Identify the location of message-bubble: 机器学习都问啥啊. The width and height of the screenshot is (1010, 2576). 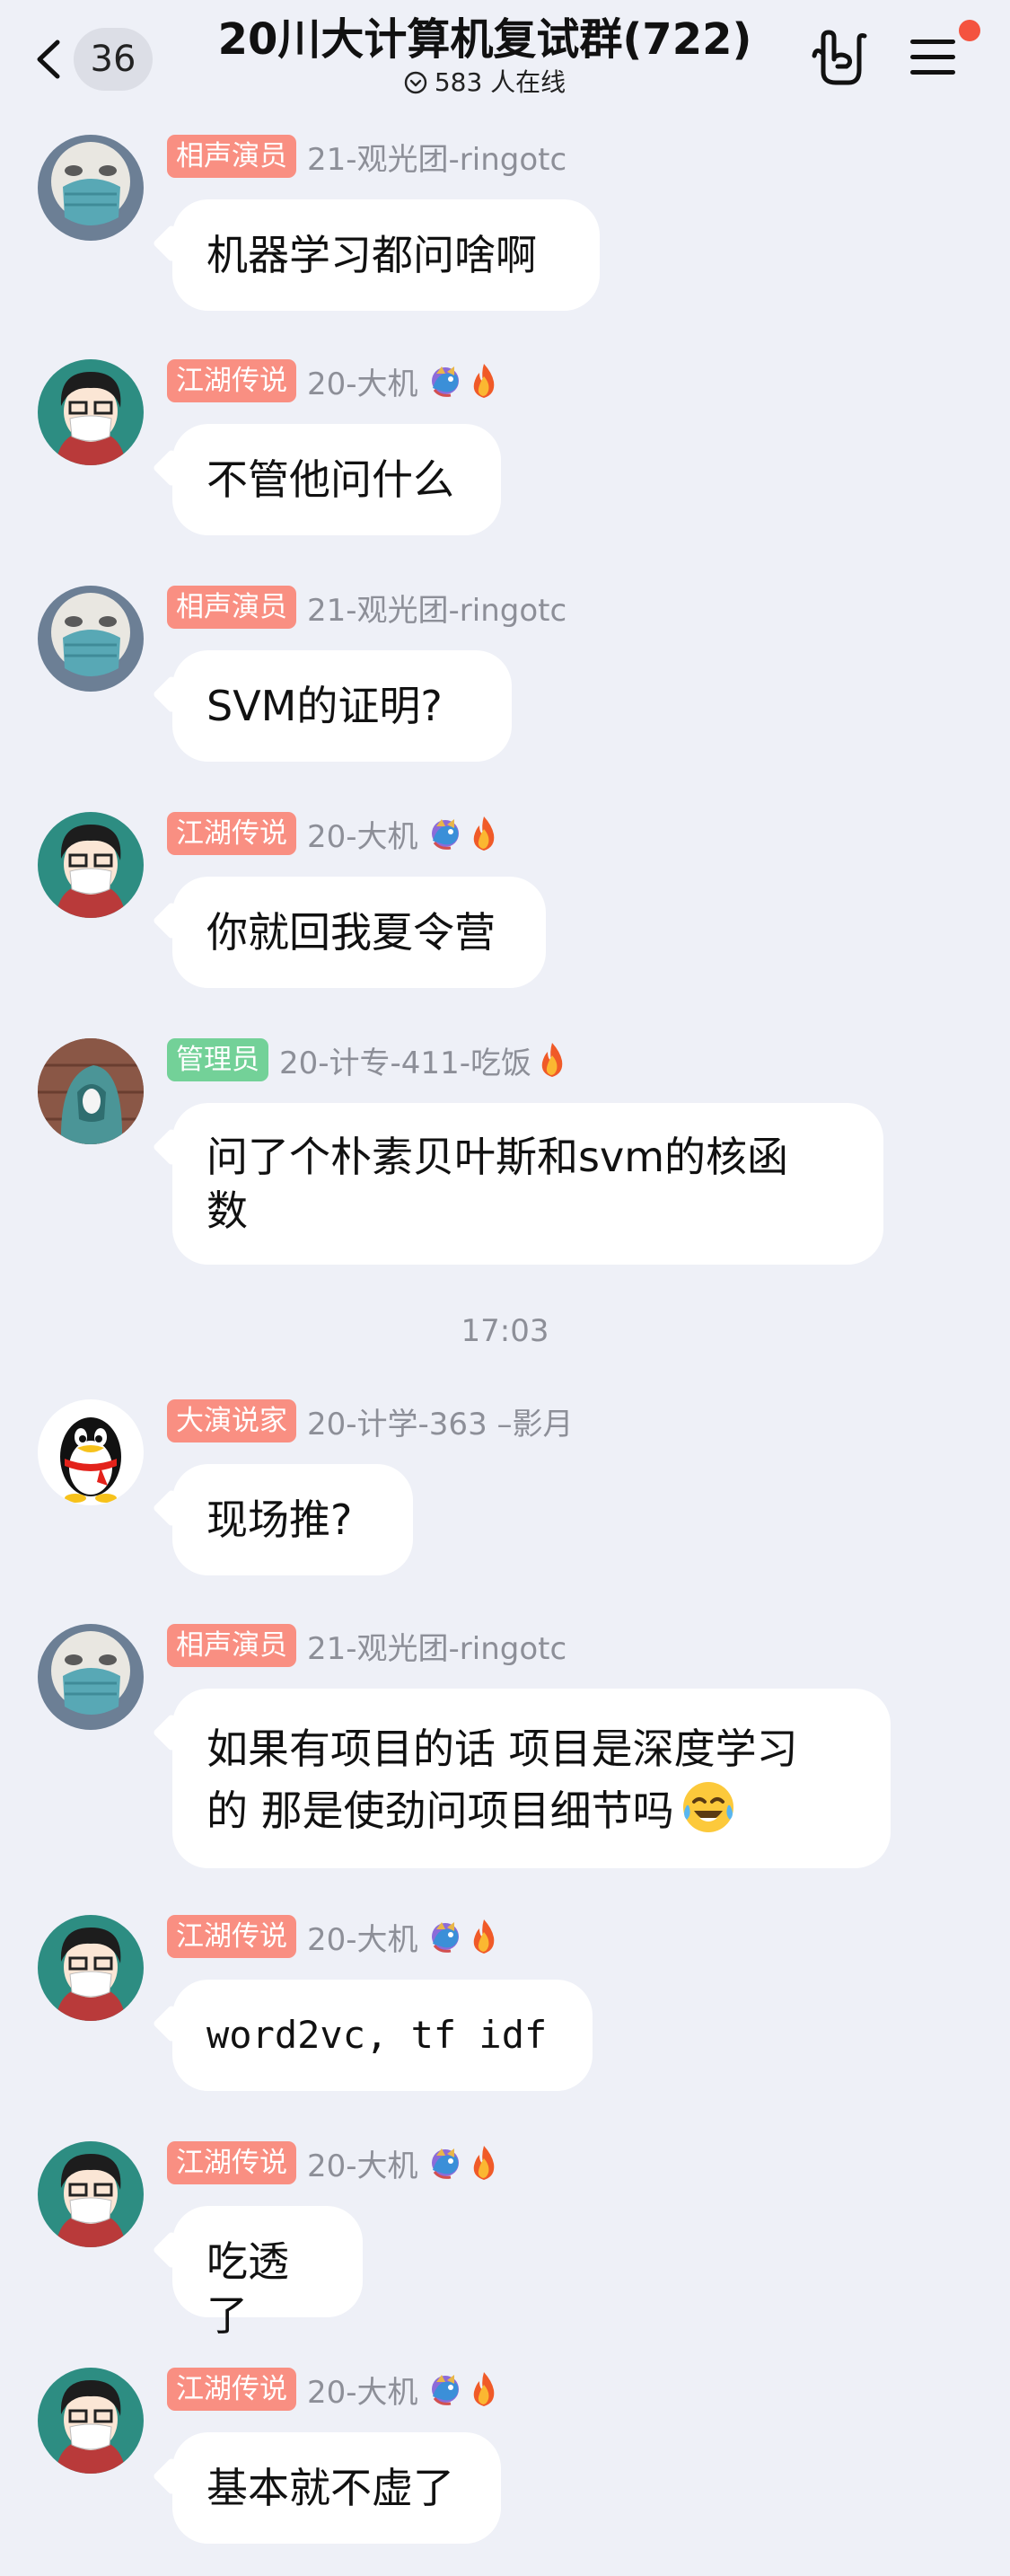
(386, 255).